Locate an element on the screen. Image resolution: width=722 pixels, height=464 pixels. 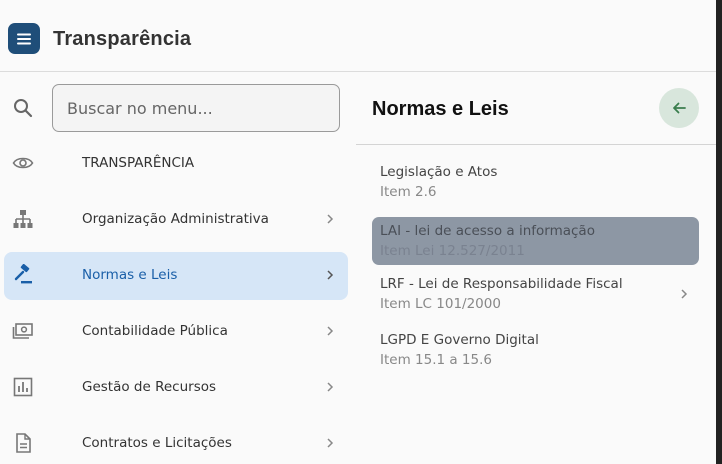
submenu-title: Normas e Leis is located at coordinates (440, 109).